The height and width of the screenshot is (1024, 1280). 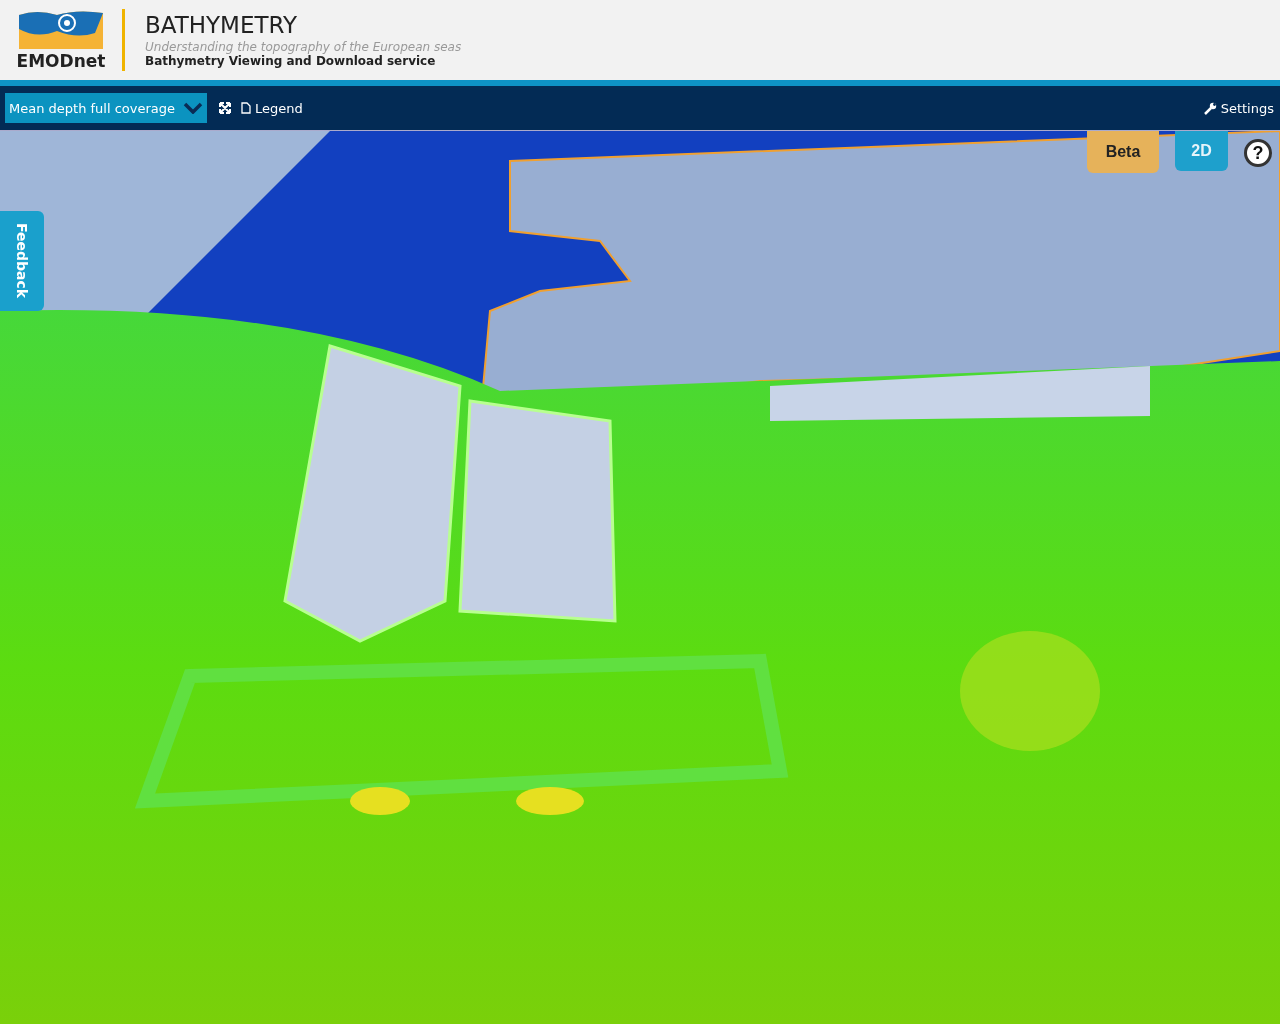 I want to click on subtitle: Understanding the topography of the European seas, so click(x=303, y=47).